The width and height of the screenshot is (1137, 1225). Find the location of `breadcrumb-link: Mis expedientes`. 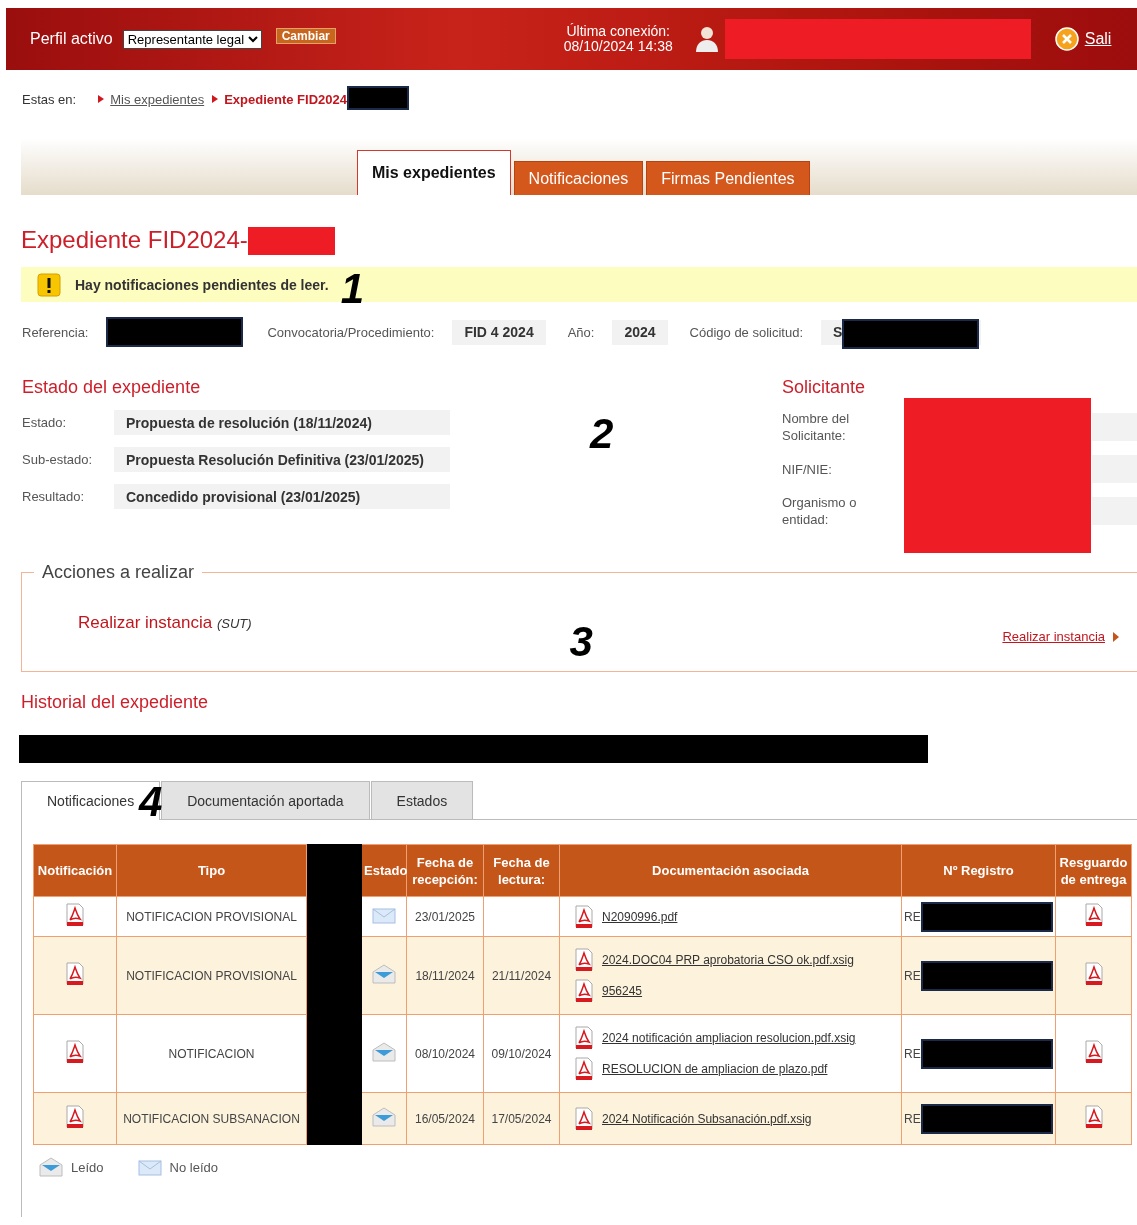

breadcrumb-link: Mis expedientes is located at coordinates (157, 99).